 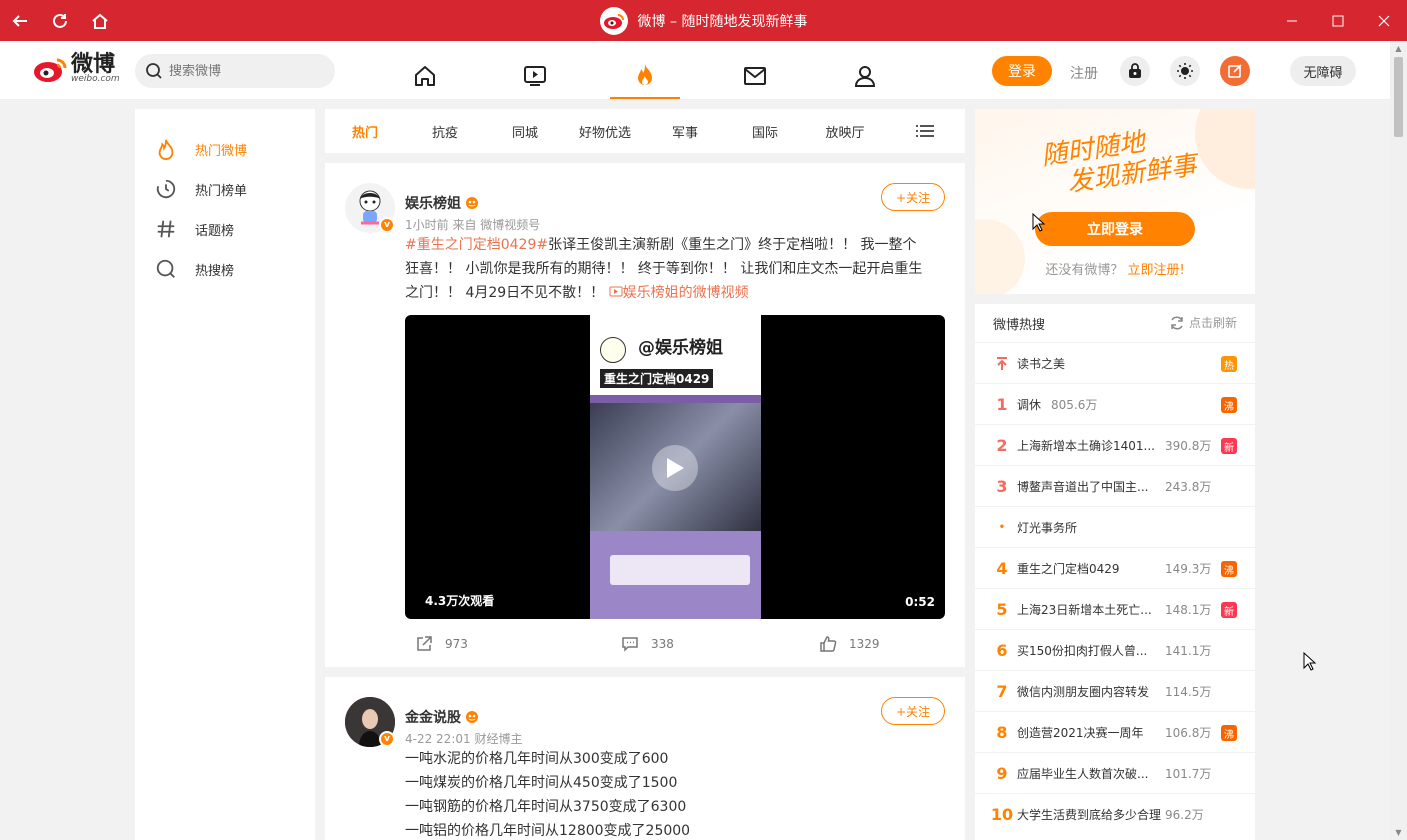 What do you see at coordinates (685, 131) in the screenshot?
I see `tab-military: 军事` at bounding box center [685, 131].